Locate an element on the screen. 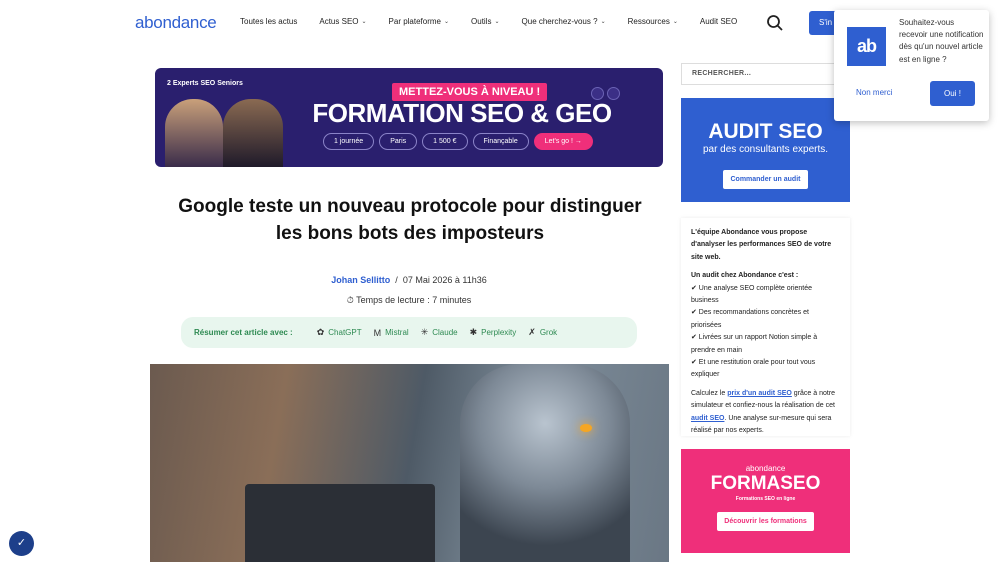  nav-item-outils: Outils ⌄ is located at coordinates (485, 21).